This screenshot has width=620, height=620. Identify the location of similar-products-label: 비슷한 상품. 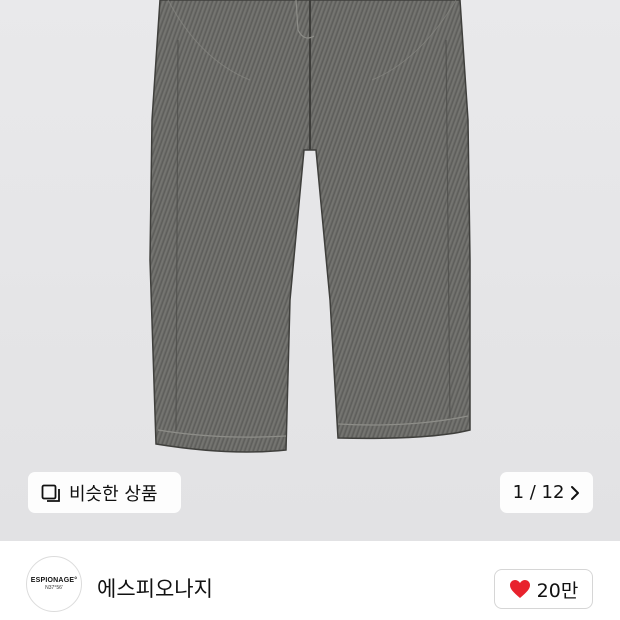
(113, 494).